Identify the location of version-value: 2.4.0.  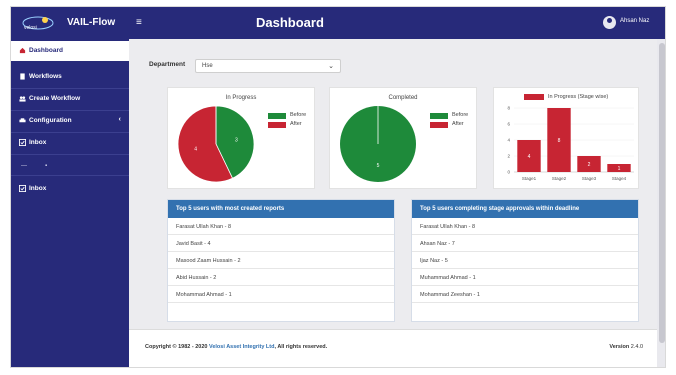
(636, 347).